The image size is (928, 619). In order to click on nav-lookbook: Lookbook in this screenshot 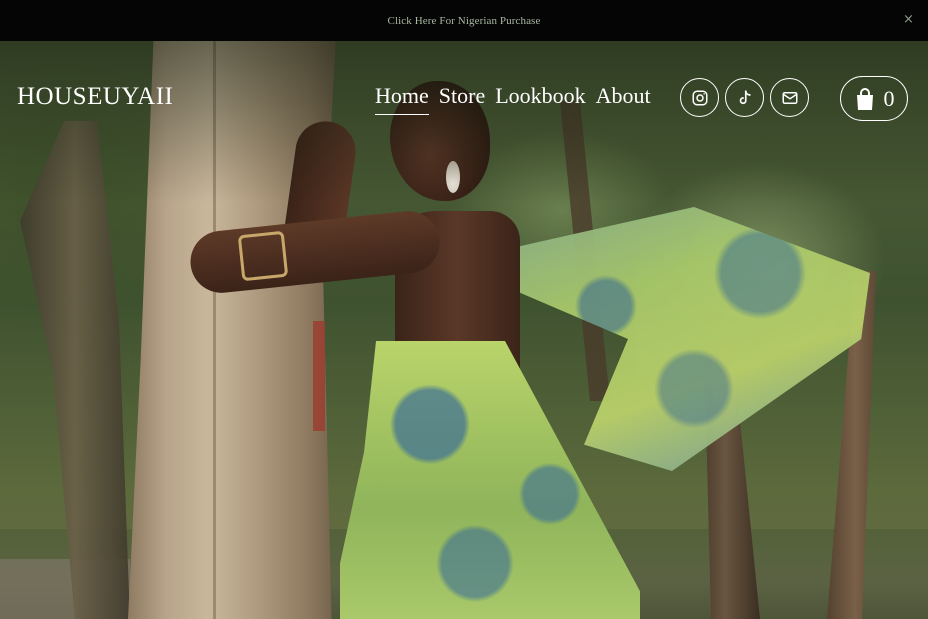, I will do `click(540, 99)`.